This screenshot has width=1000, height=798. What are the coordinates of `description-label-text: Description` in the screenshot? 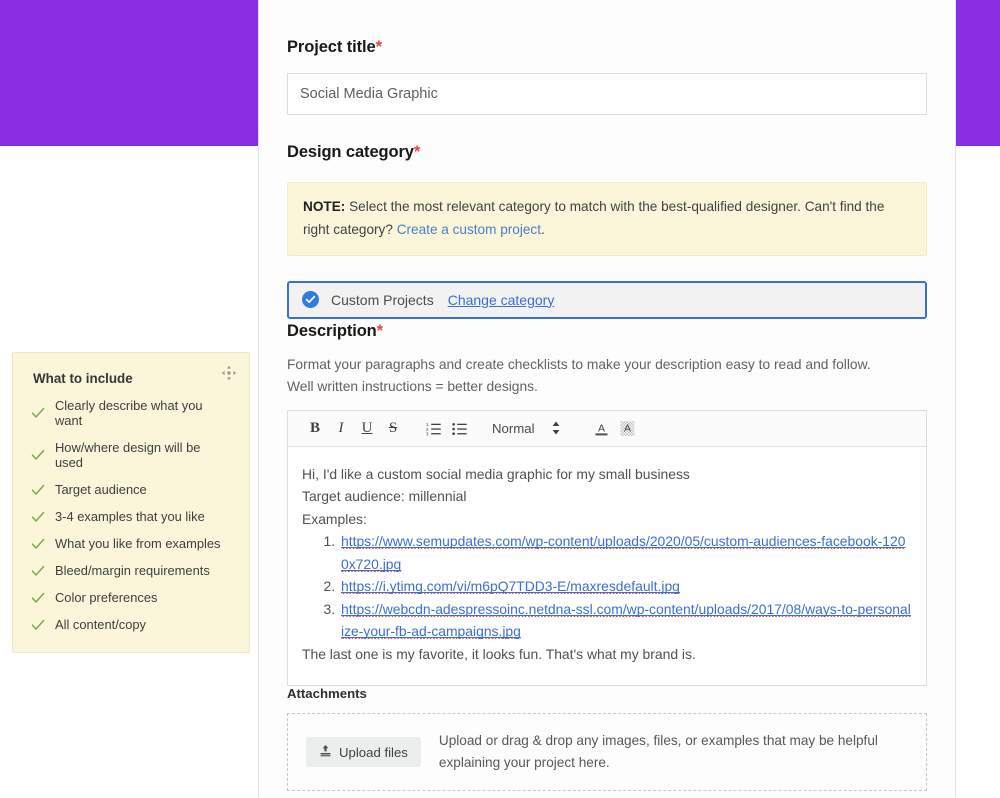 It's located at (332, 331).